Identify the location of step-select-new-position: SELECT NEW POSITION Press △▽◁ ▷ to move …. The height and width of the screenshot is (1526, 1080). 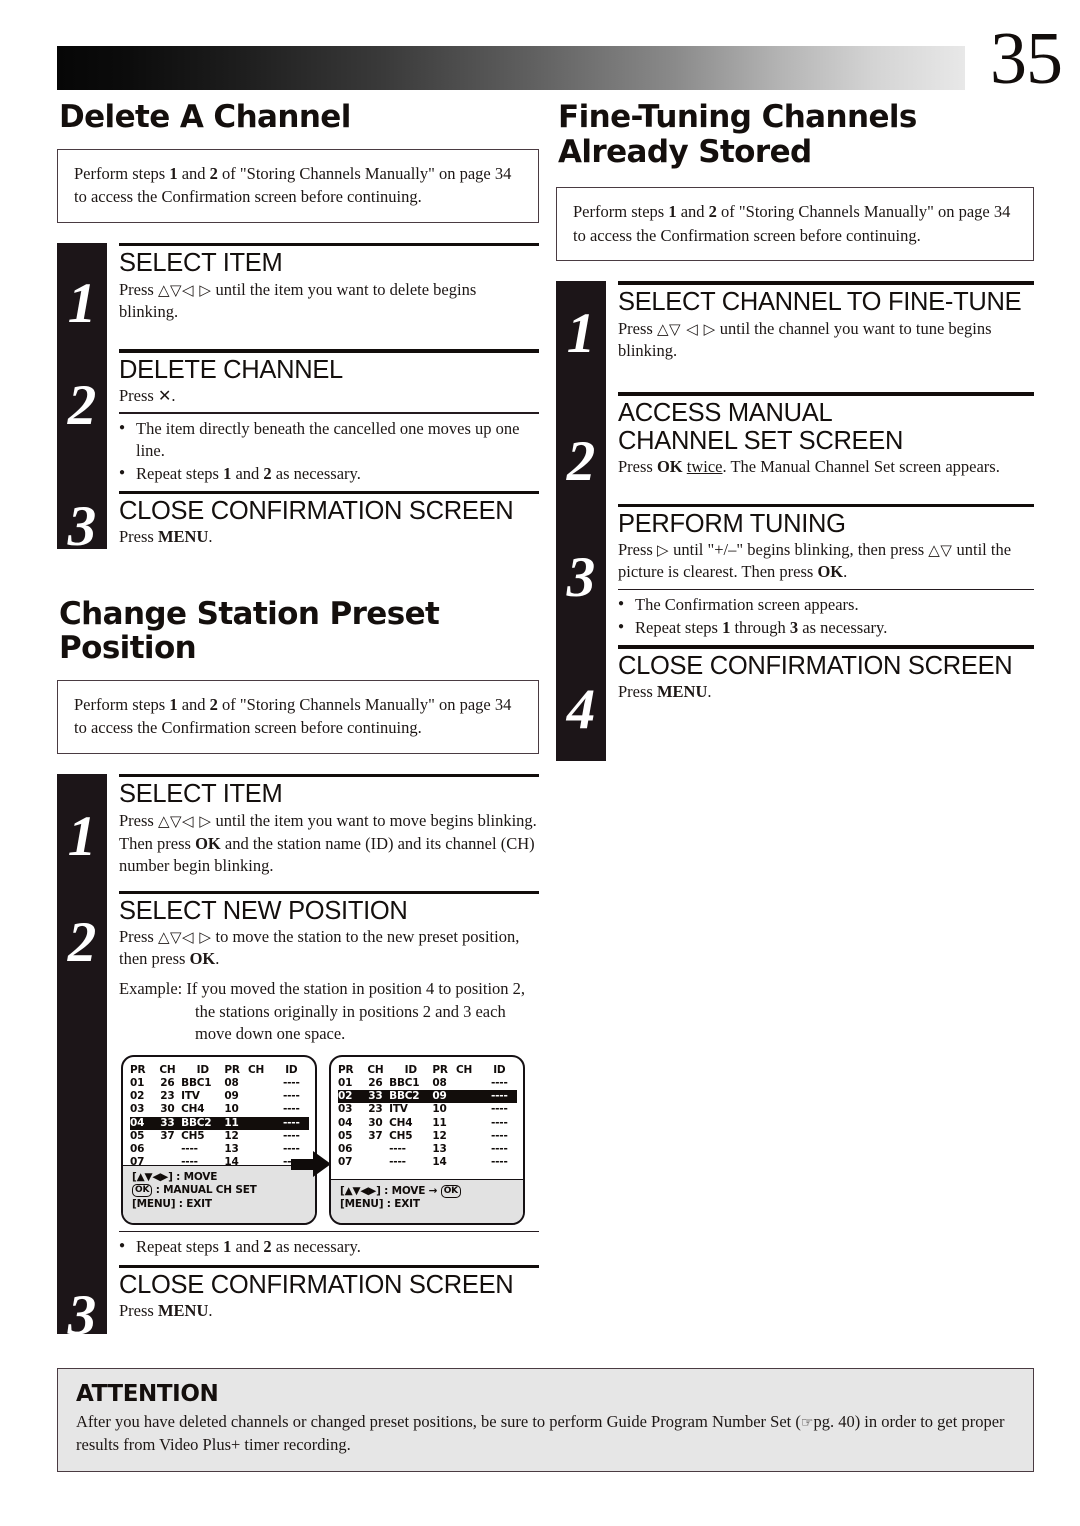
(329, 1074).